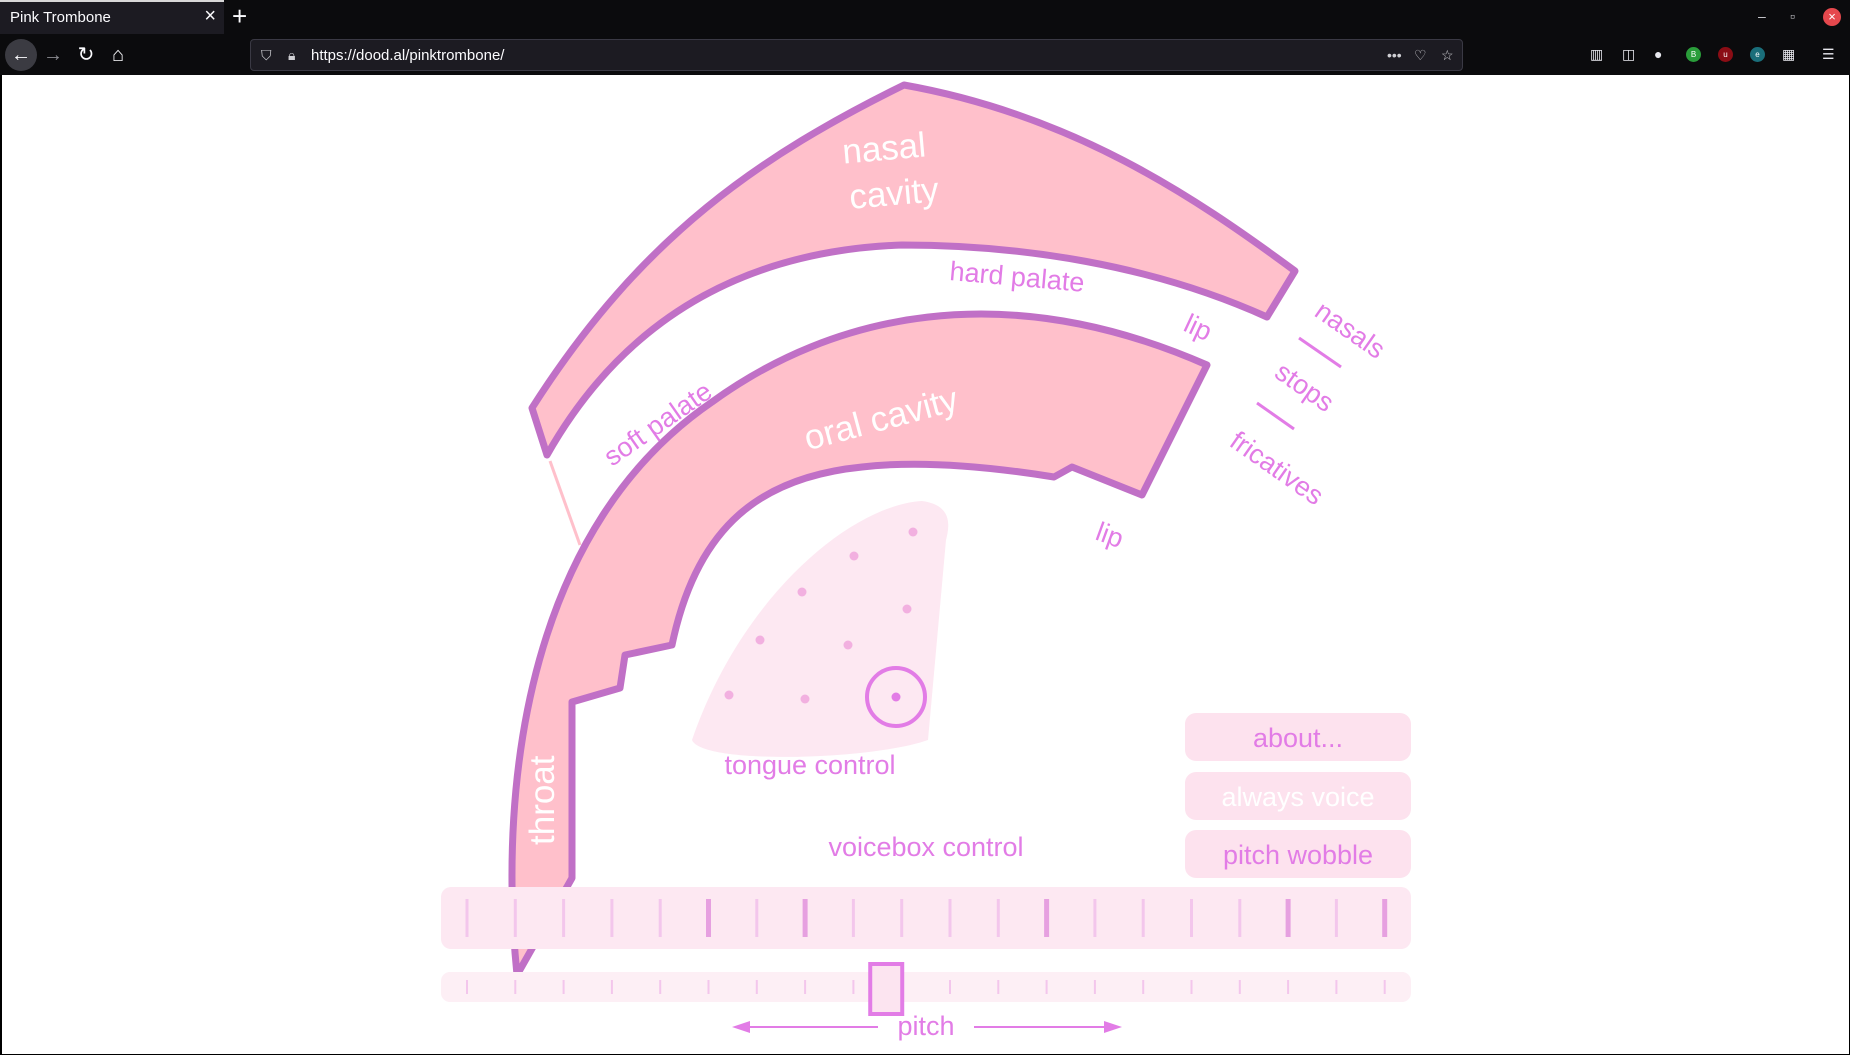 This screenshot has width=1850, height=1055. What do you see at coordinates (1628, 54) in the screenshot?
I see `sidebar-icon: ◫` at bounding box center [1628, 54].